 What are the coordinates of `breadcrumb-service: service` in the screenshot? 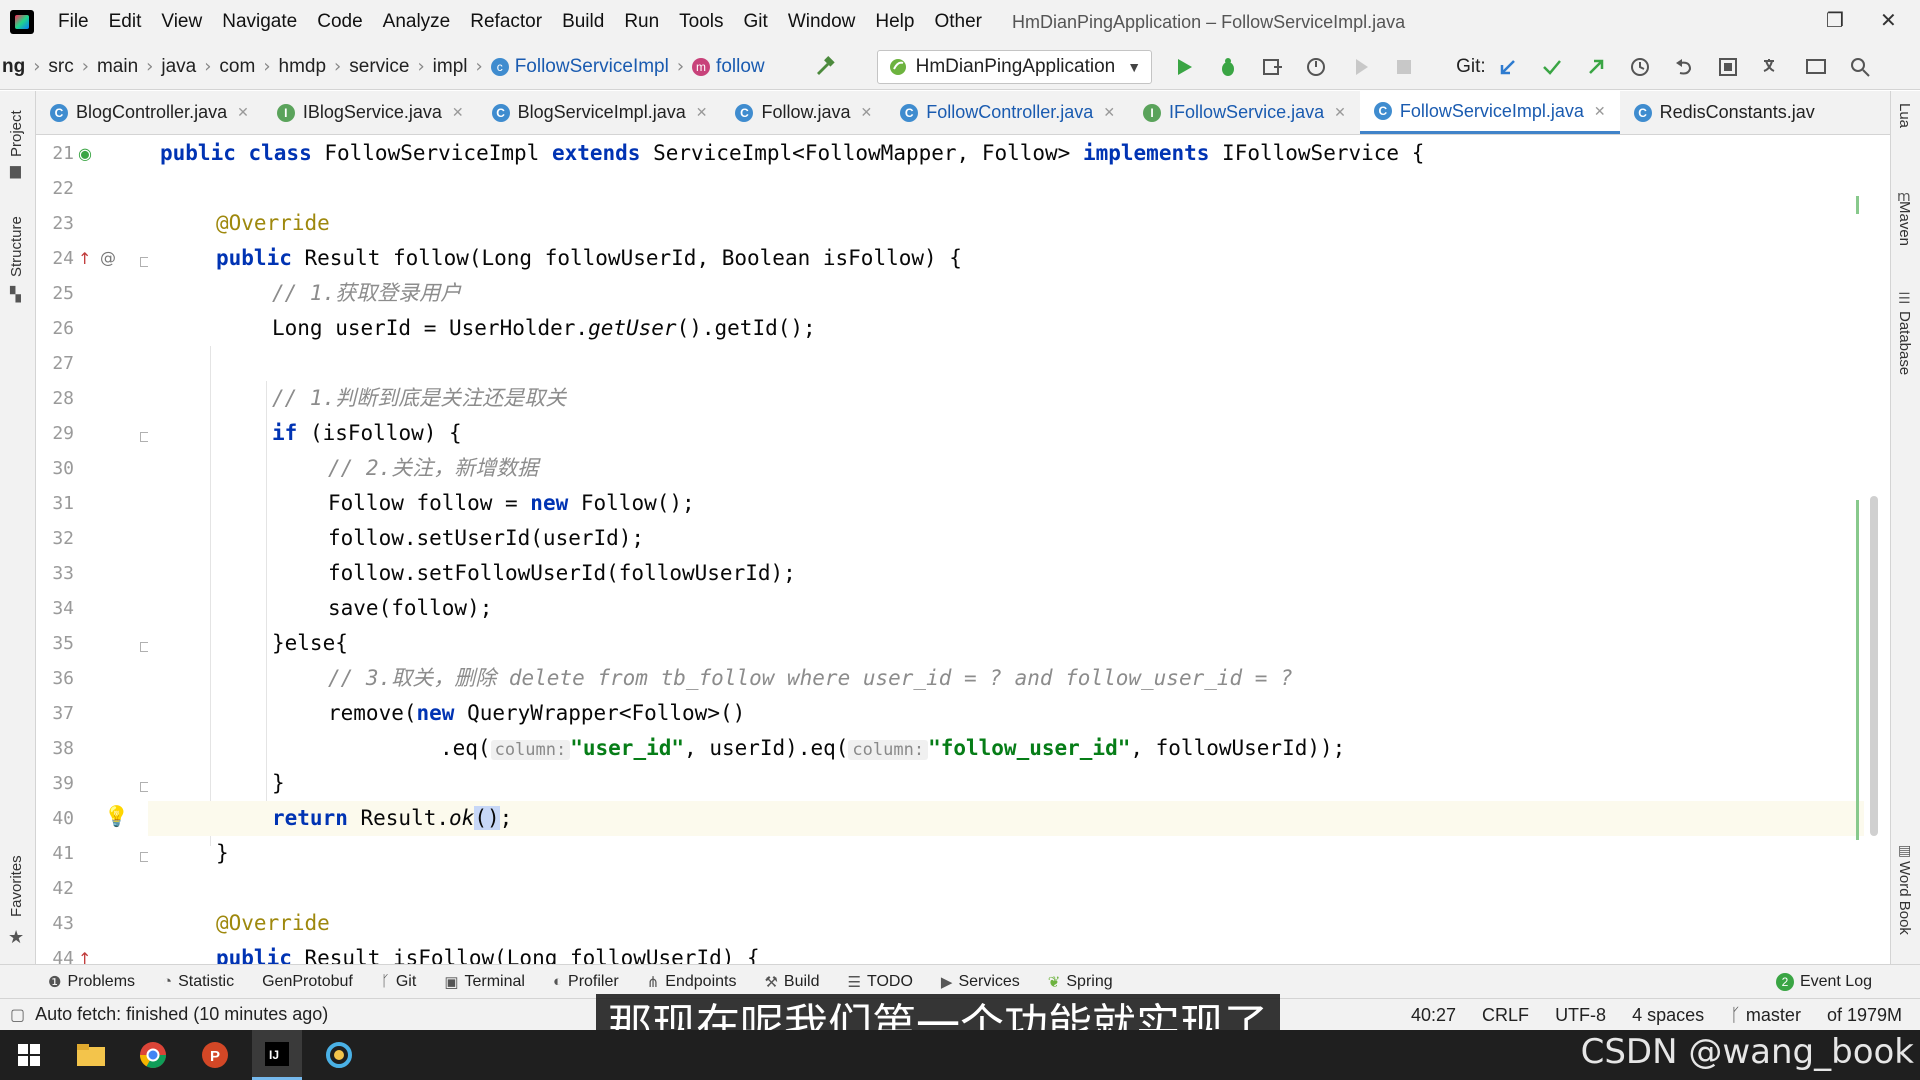 It's located at (379, 67).